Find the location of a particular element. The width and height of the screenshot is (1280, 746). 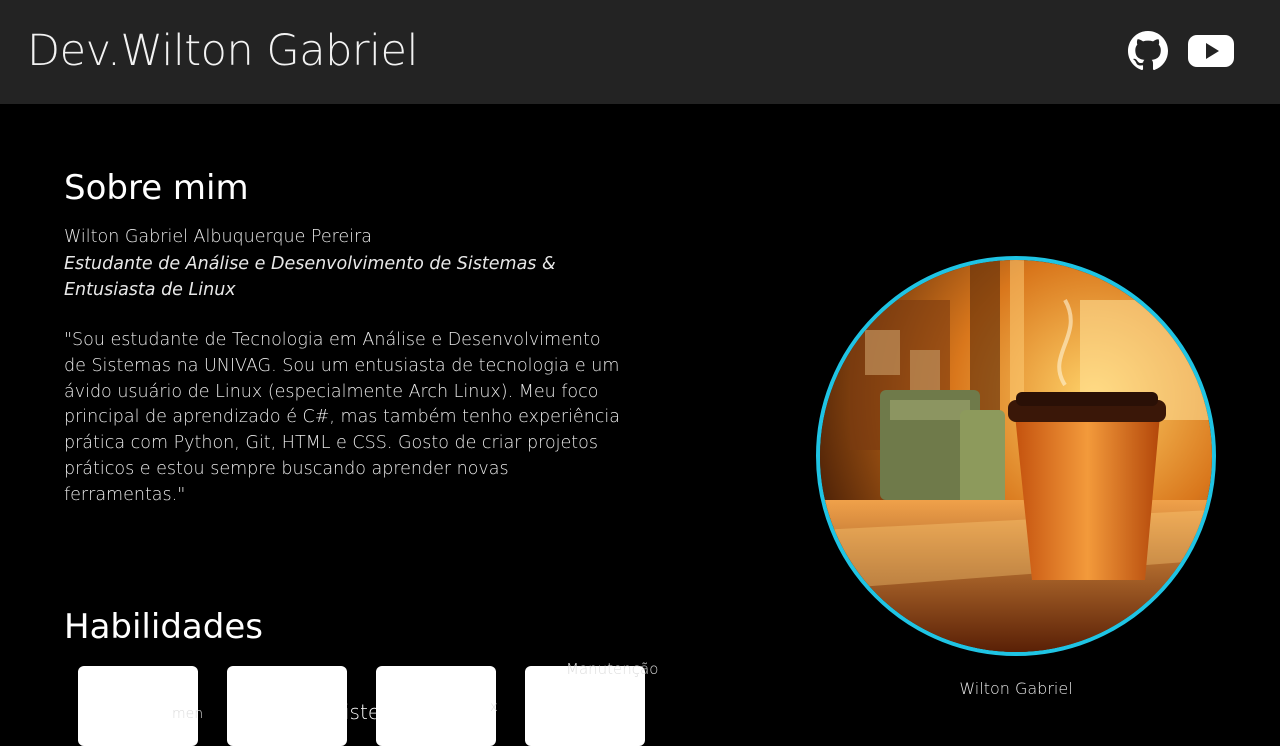

avatar-caption: Wilton Gabriel is located at coordinates (1016, 688).